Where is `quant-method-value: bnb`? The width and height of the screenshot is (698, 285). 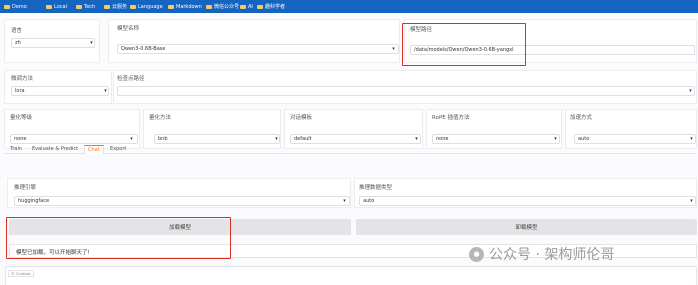 quant-method-value: bnb is located at coordinates (163, 139).